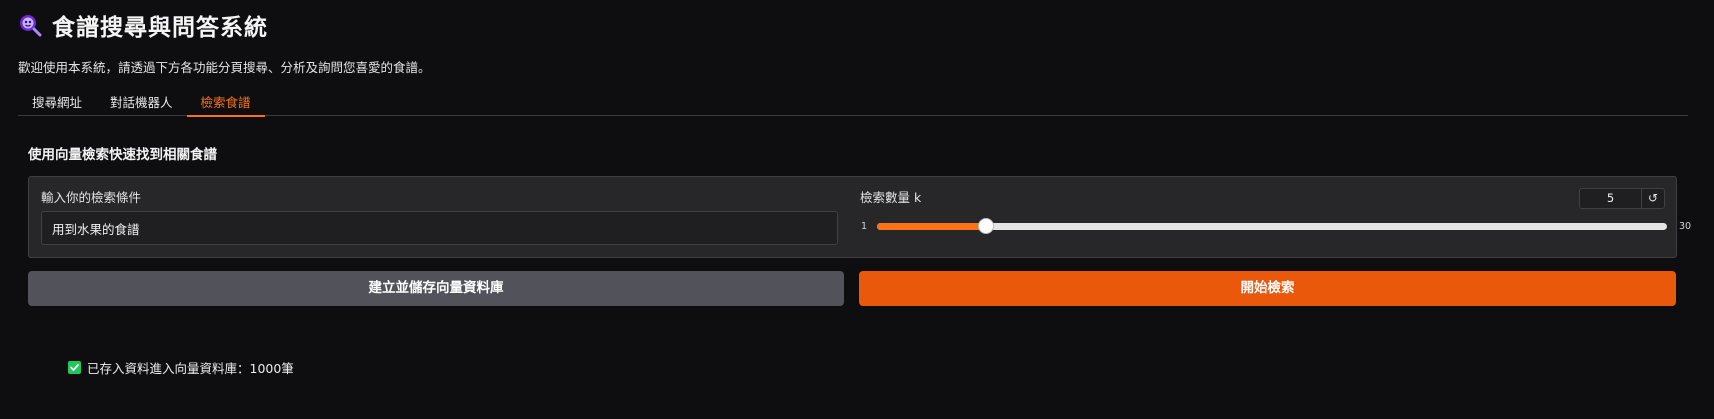 Image resolution: width=1714 pixels, height=419 pixels. I want to click on status-message: 已存入資料進入向量資料庫：1000筆, so click(181, 367).